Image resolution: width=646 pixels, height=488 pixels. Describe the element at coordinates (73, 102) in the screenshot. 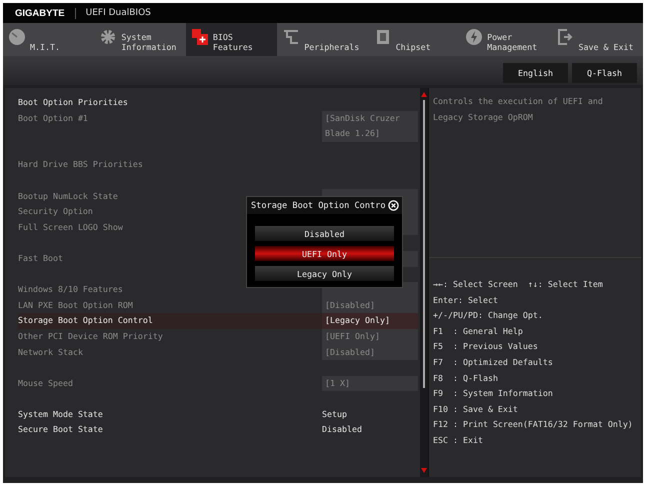

I see `section-heading: Boot Option Priorities` at that location.